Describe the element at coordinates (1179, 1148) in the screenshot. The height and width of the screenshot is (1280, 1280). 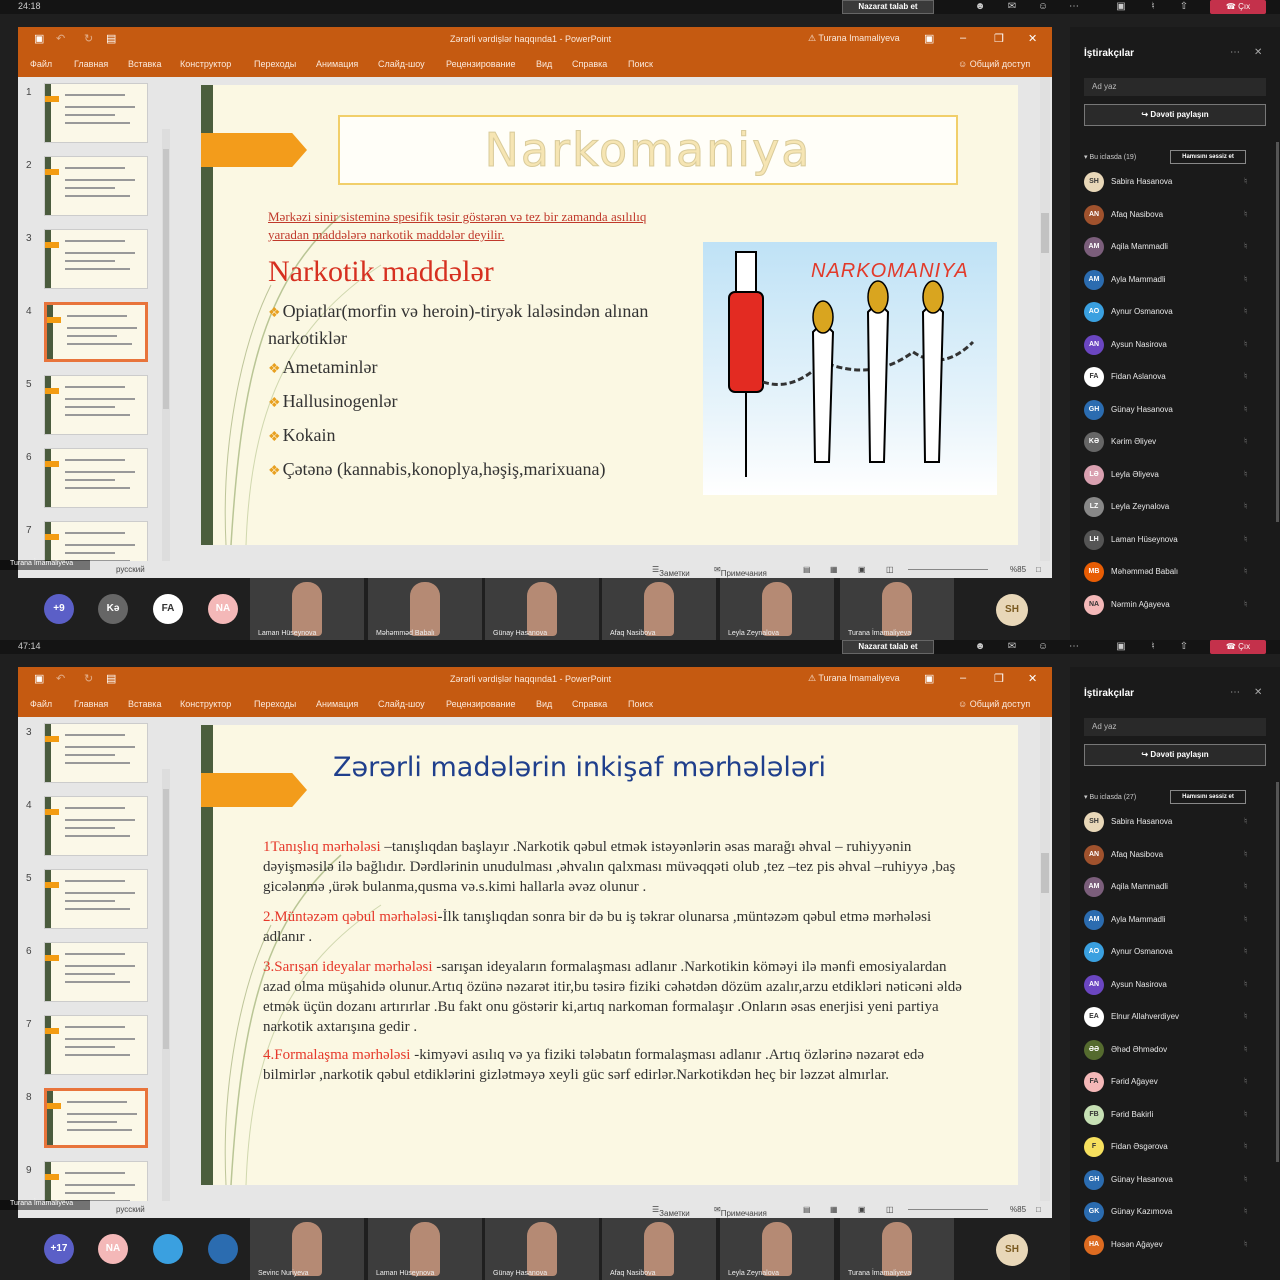
I see `participant-row: F Fidan Əsgərova ♮` at that location.